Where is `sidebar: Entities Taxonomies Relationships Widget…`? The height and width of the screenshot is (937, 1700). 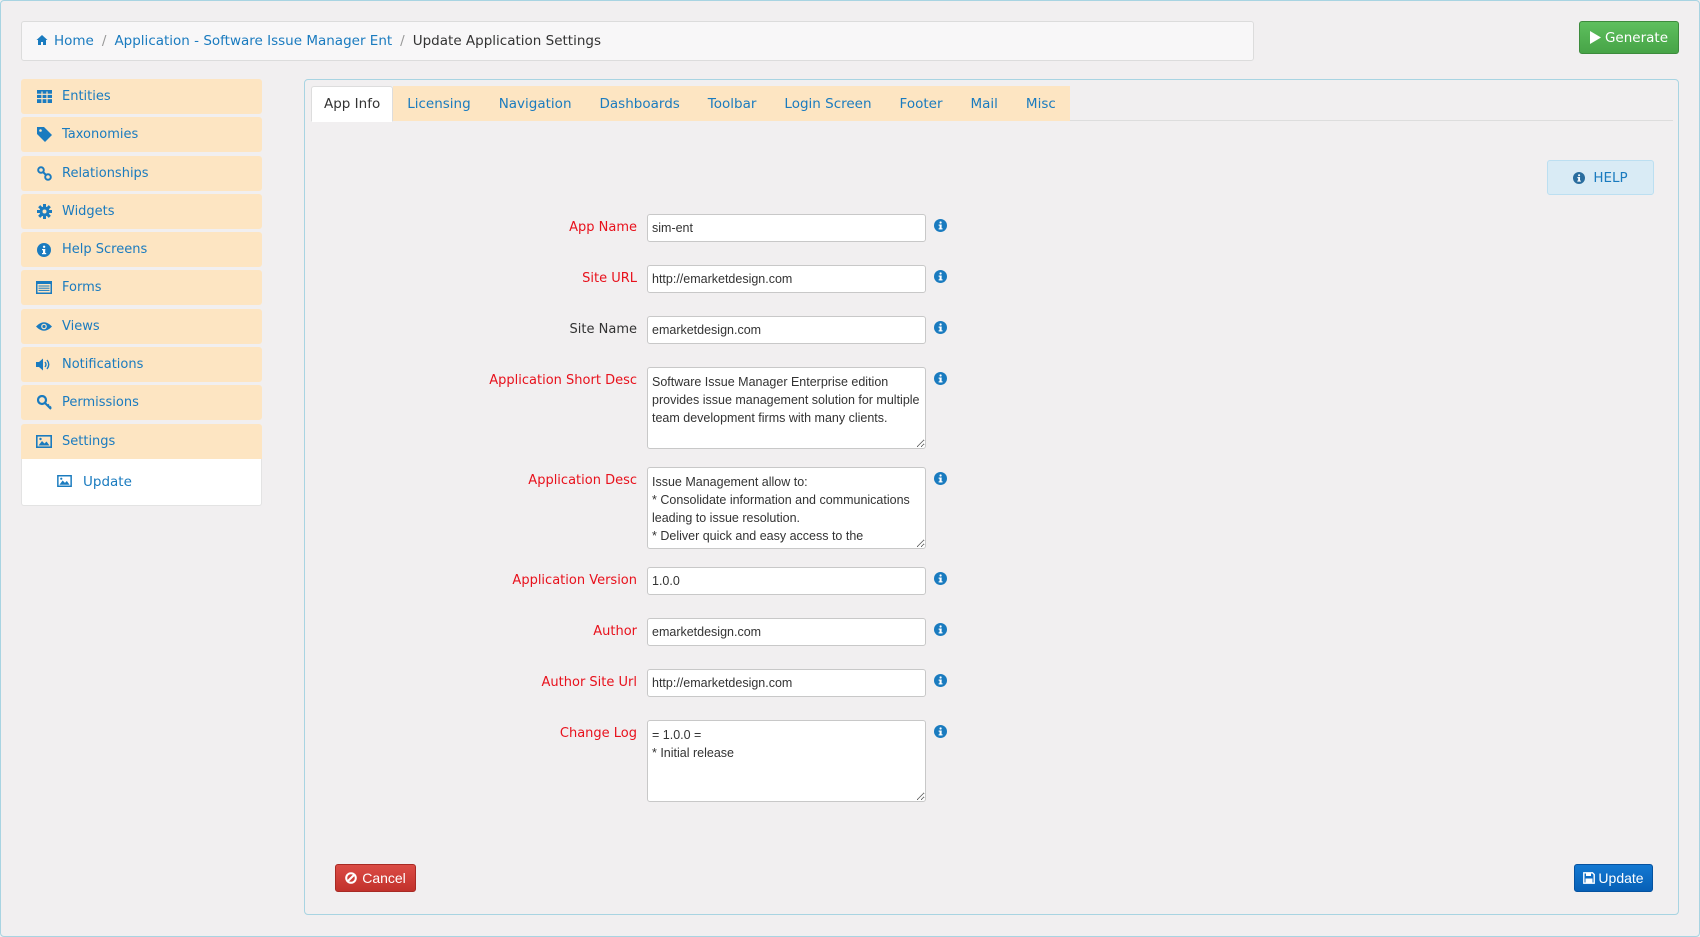 sidebar: Entities Taxonomies Relationships Widget… is located at coordinates (141, 292).